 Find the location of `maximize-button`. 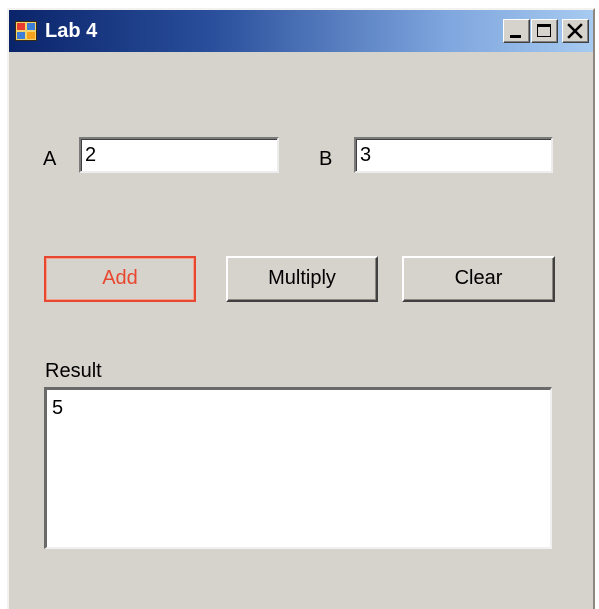

maximize-button is located at coordinates (544, 31).